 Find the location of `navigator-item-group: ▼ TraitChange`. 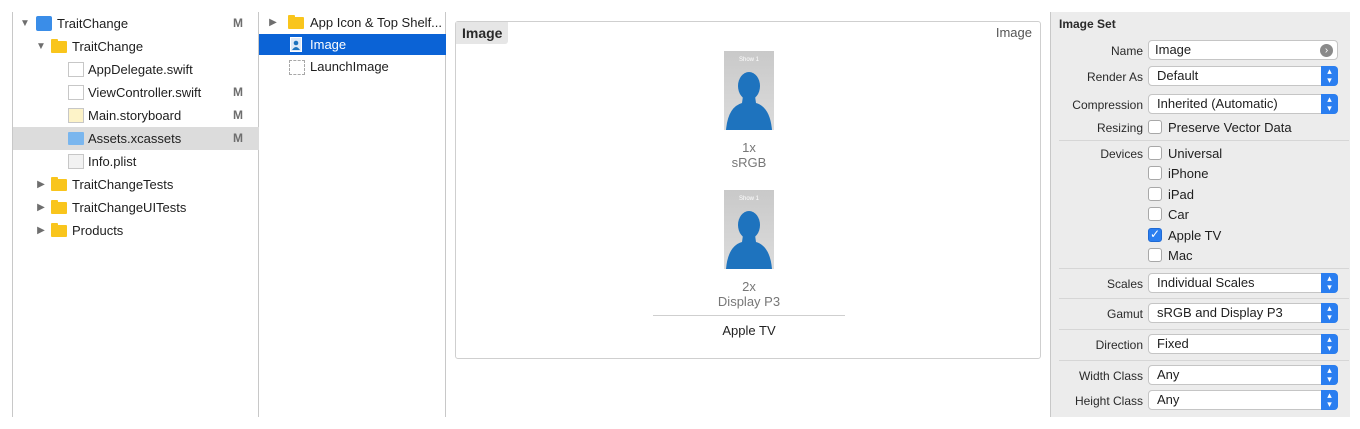

navigator-item-group: ▼ TraitChange is located at coordinates (136, 46).